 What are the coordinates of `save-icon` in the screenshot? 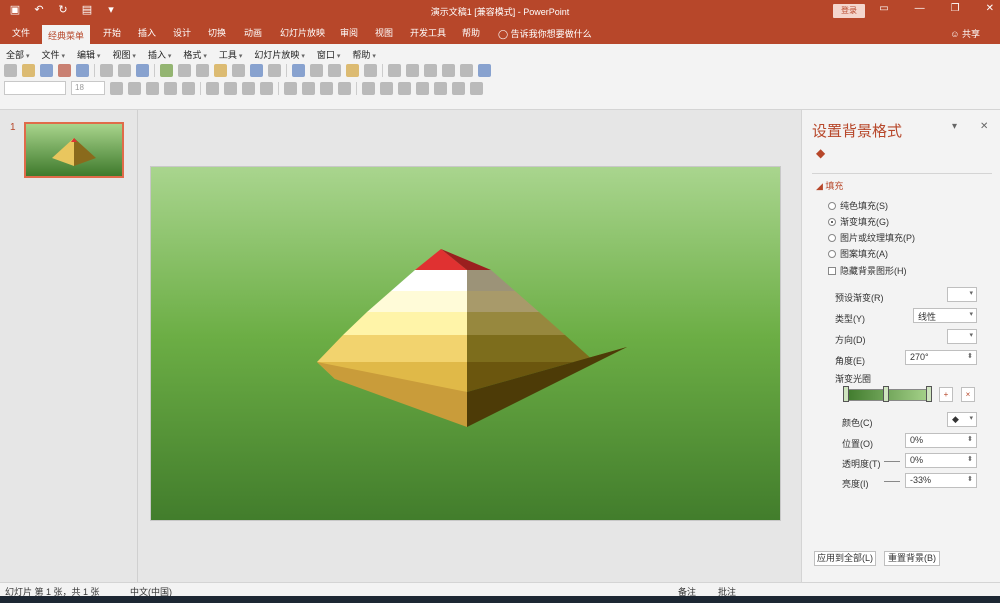 It's located at (46, 70).